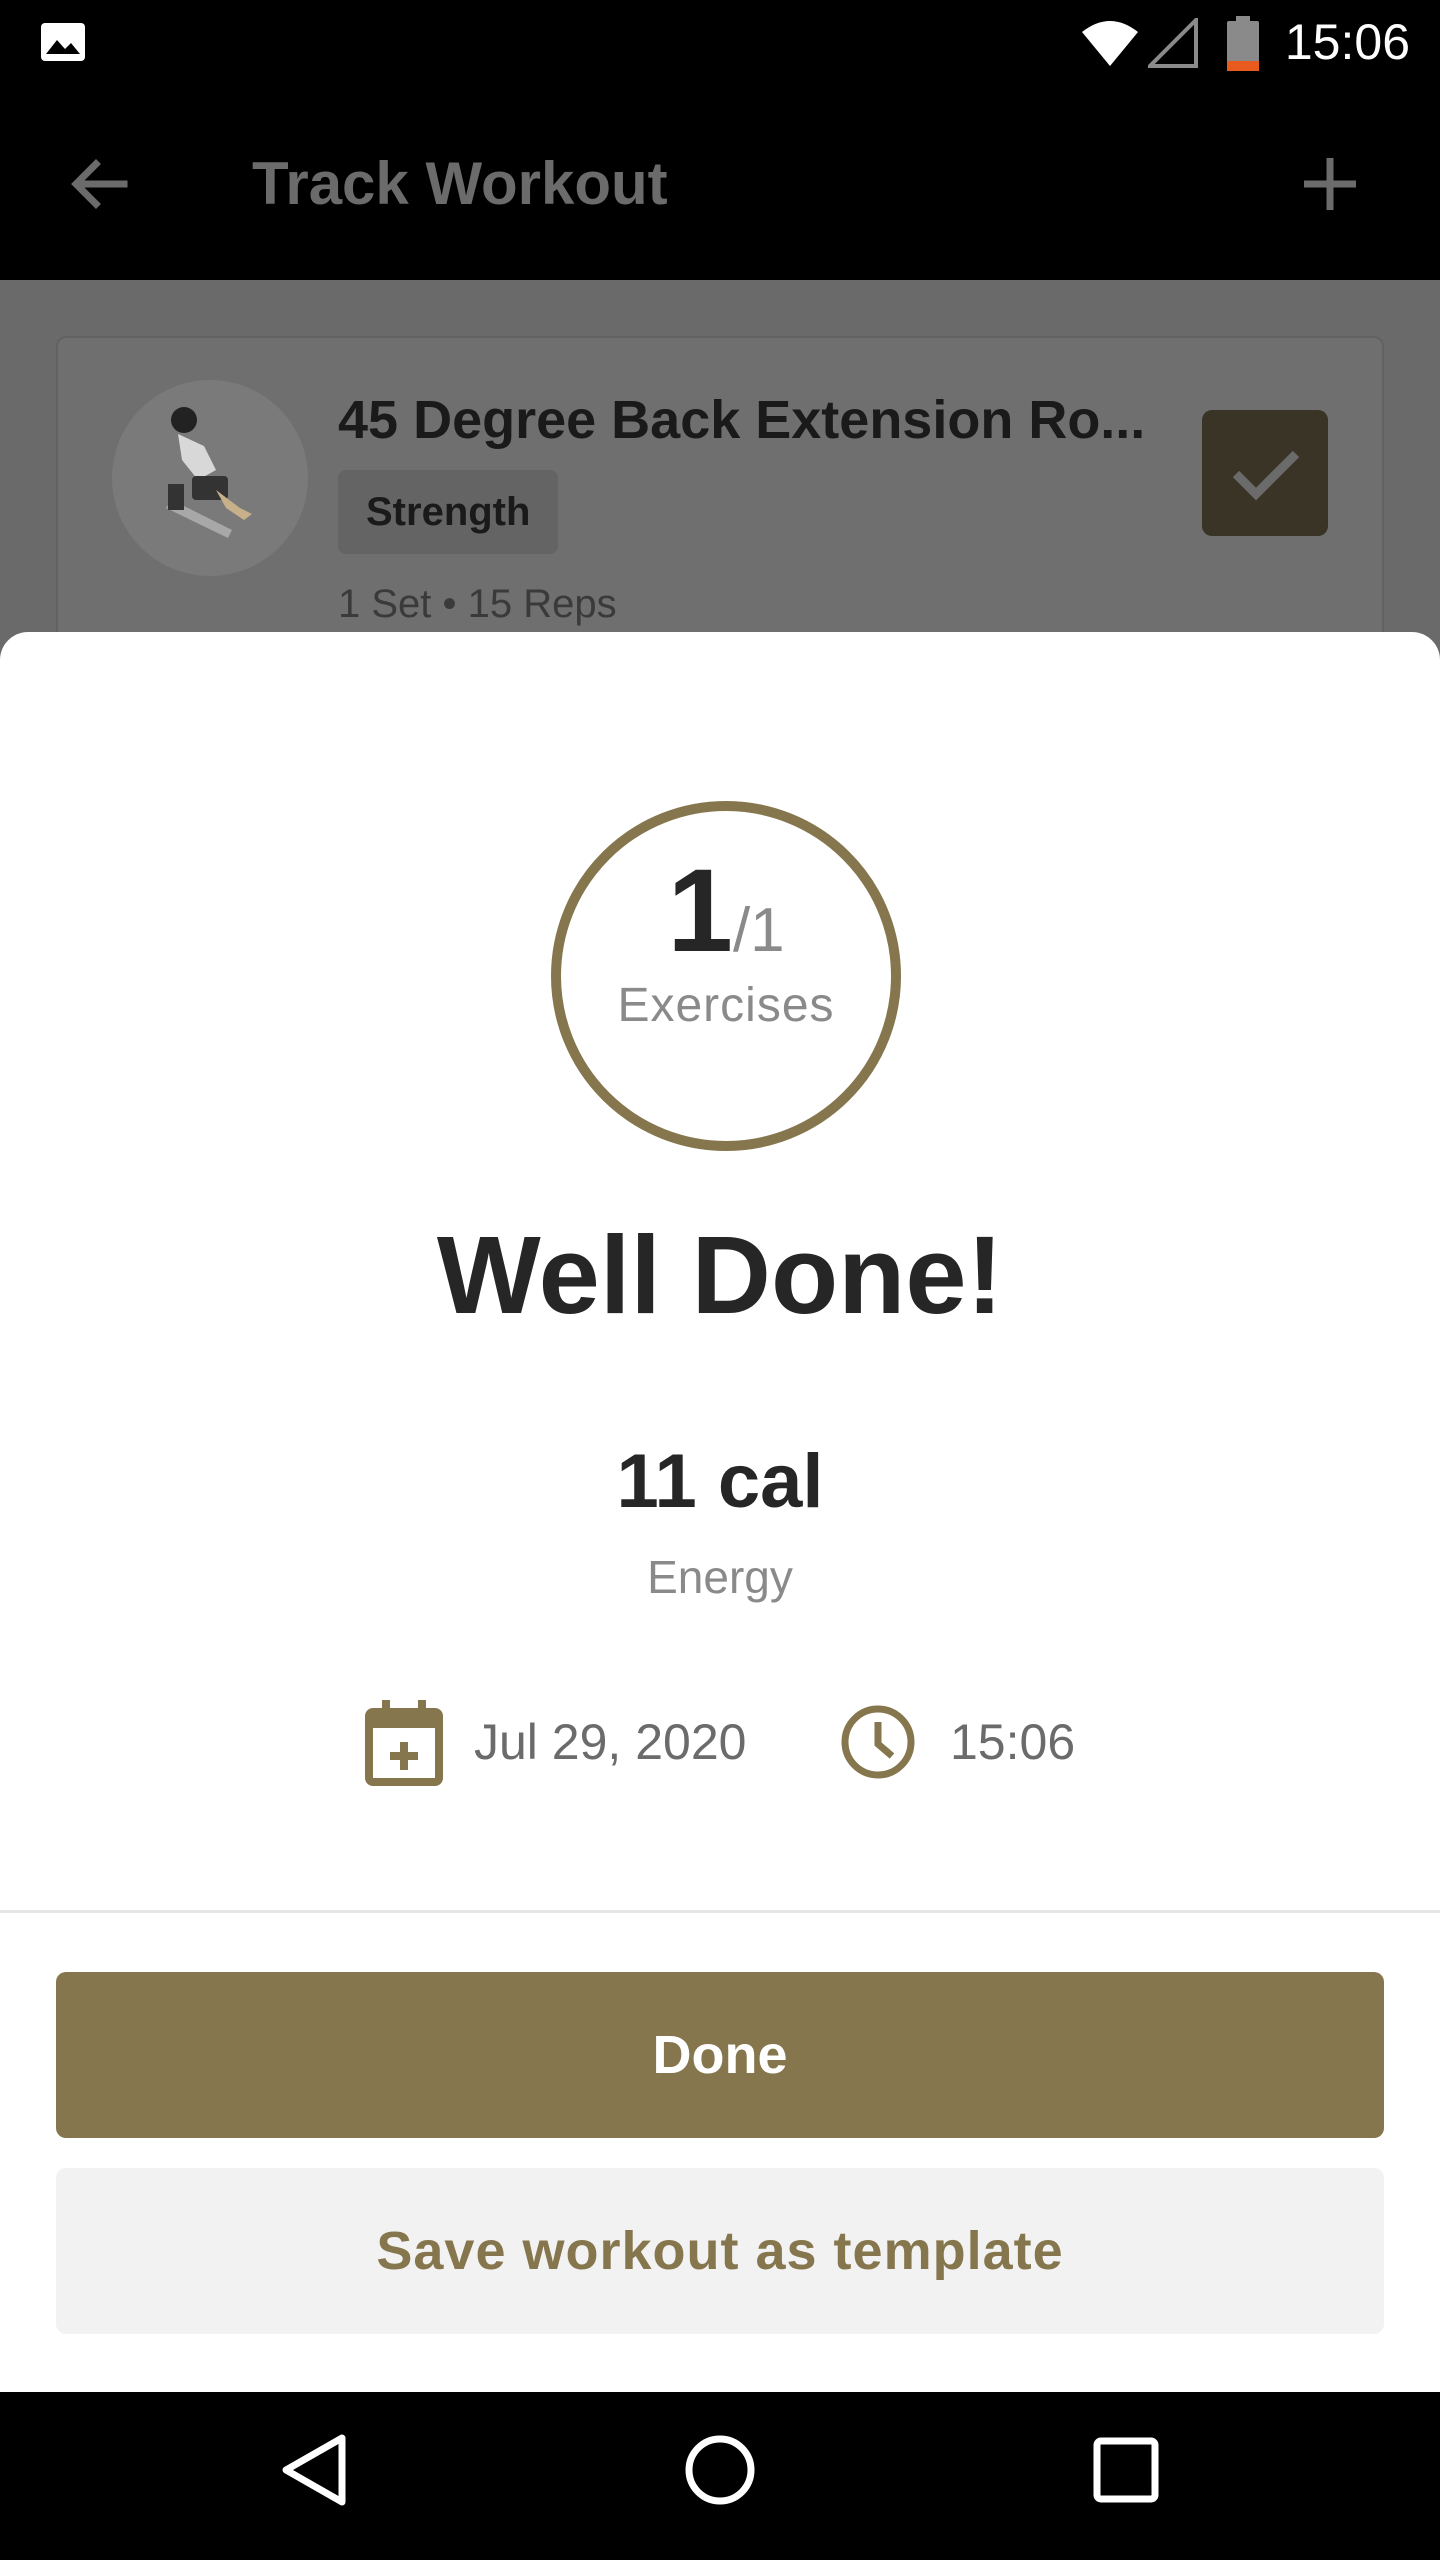  What do you see at coordinates (720, 2470) in the screenshot?
I see `nav-home-icon` at bounding box center [720, 2470].